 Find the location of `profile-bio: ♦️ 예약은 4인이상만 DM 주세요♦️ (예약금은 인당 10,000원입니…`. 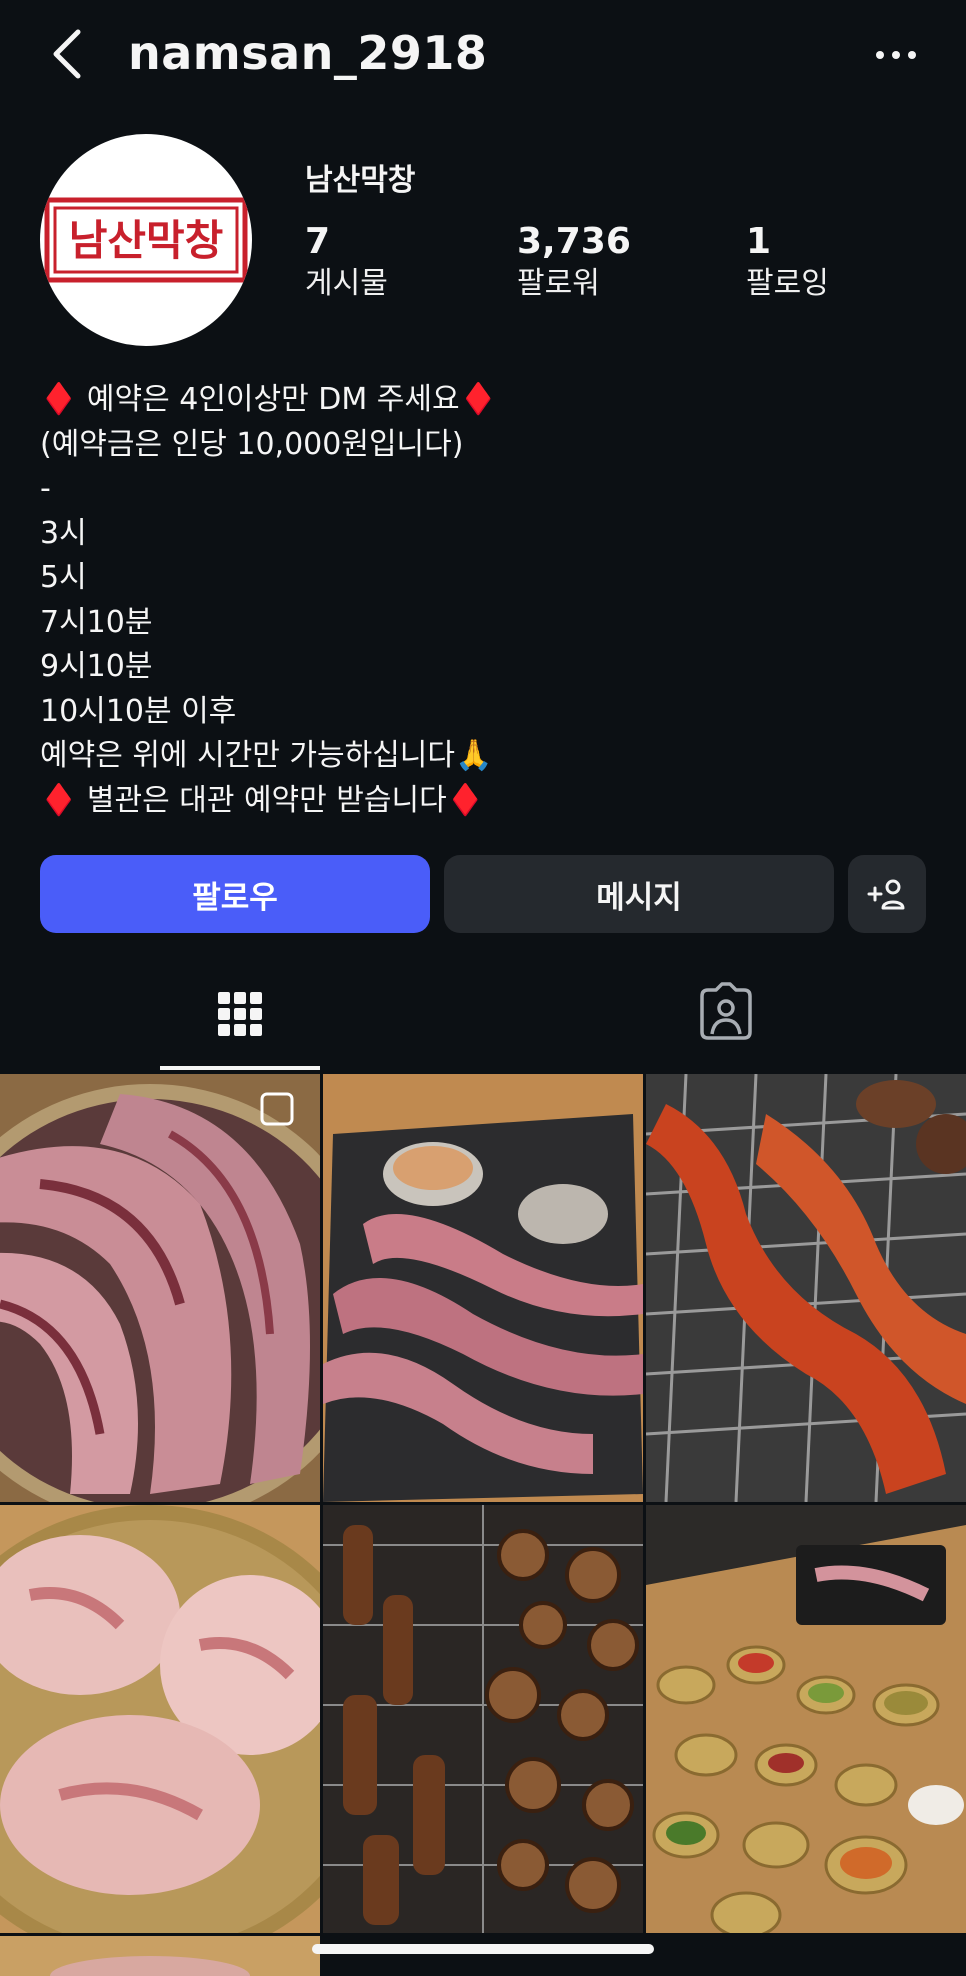

profile-bio: ♦️ 예약은 4인이상만 DM 주세요♦️ (예약금은 인당 10,000원입니… is located at coordinates (268, 600).